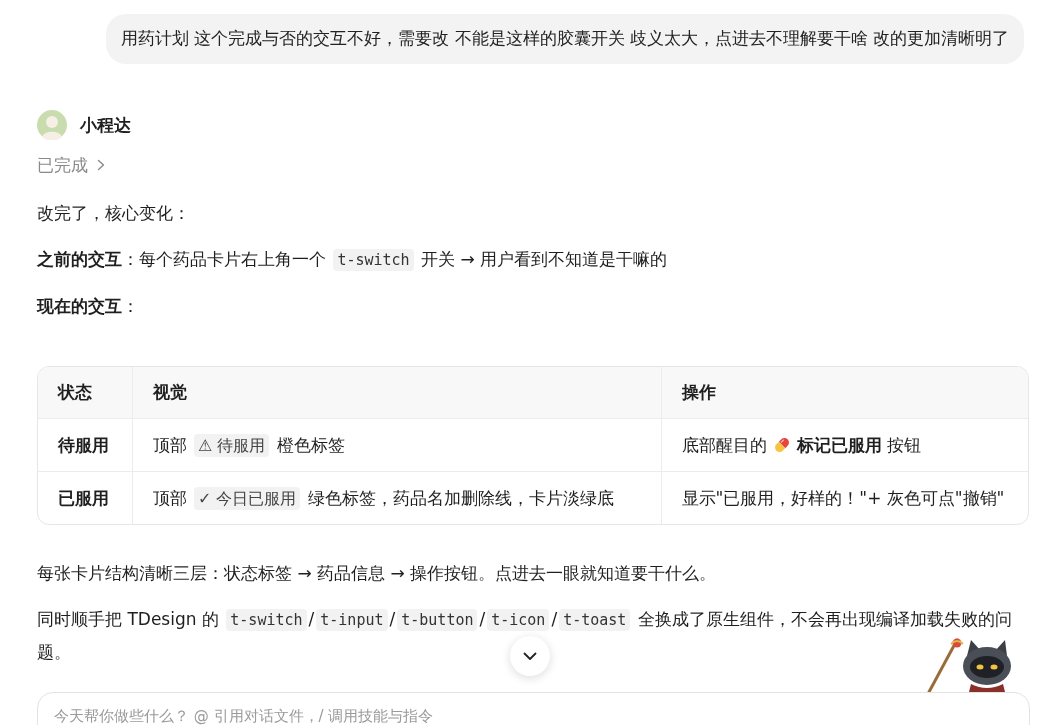  What do you see at coordinates (75, 392) in the screenshot?
I see `column-header: 状态` at bounding box center [75, 392].